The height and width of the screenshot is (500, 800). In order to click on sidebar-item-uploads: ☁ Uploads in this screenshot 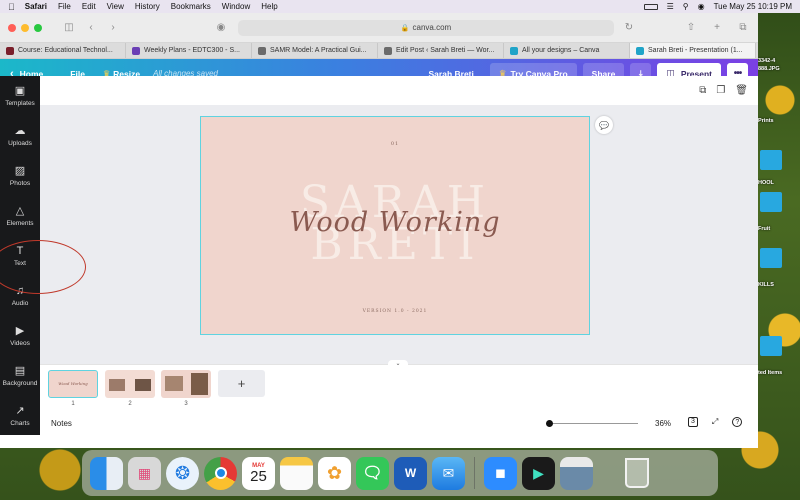, I will do `click(20, 136)`.